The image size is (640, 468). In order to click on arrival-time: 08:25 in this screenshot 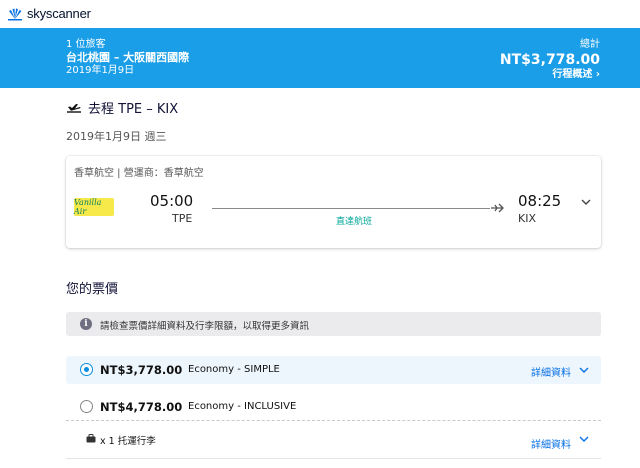, I will do `click(540, 201)`.